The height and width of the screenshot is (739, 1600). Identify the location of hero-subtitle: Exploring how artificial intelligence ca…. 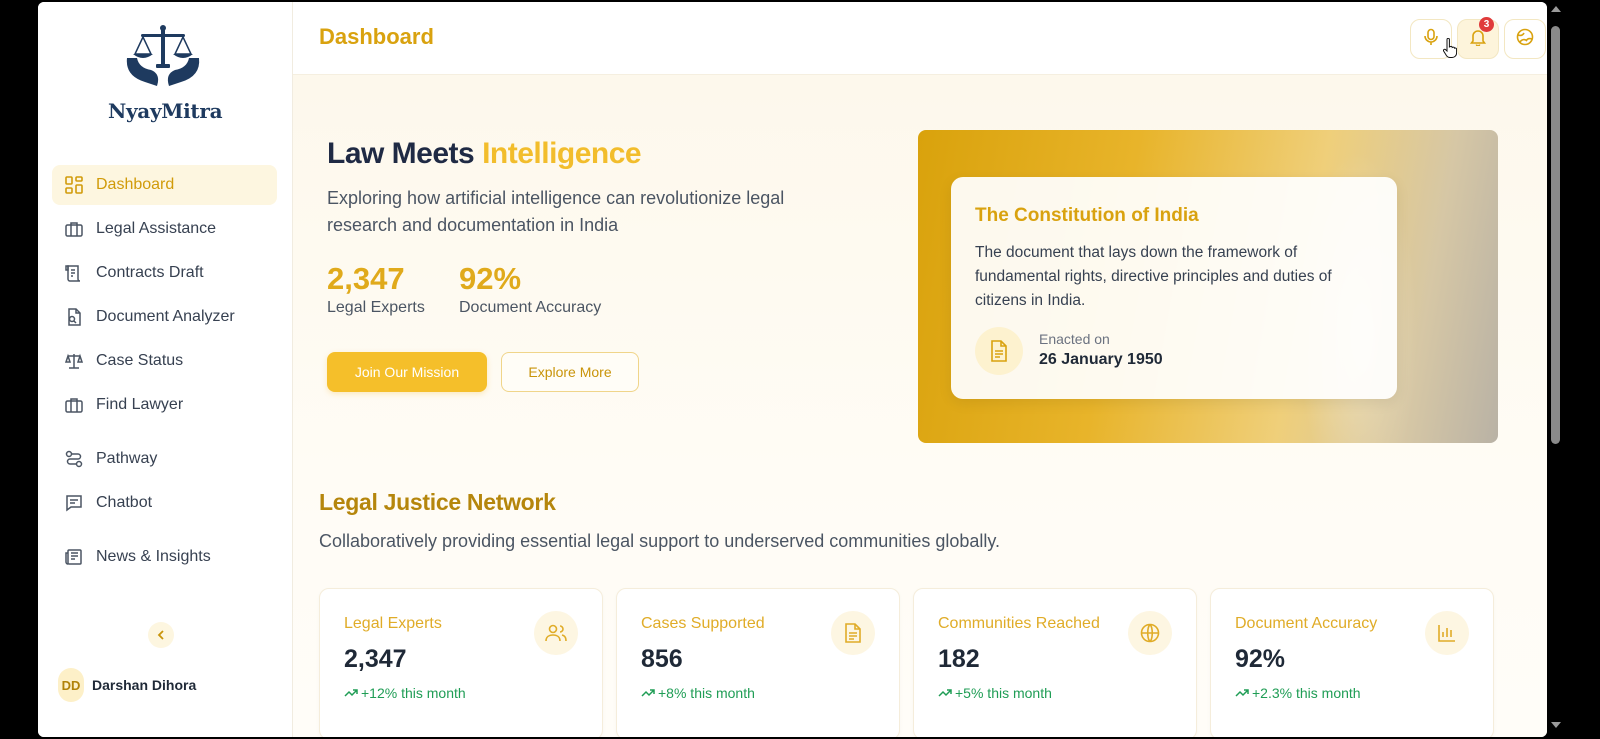
(556, 211).